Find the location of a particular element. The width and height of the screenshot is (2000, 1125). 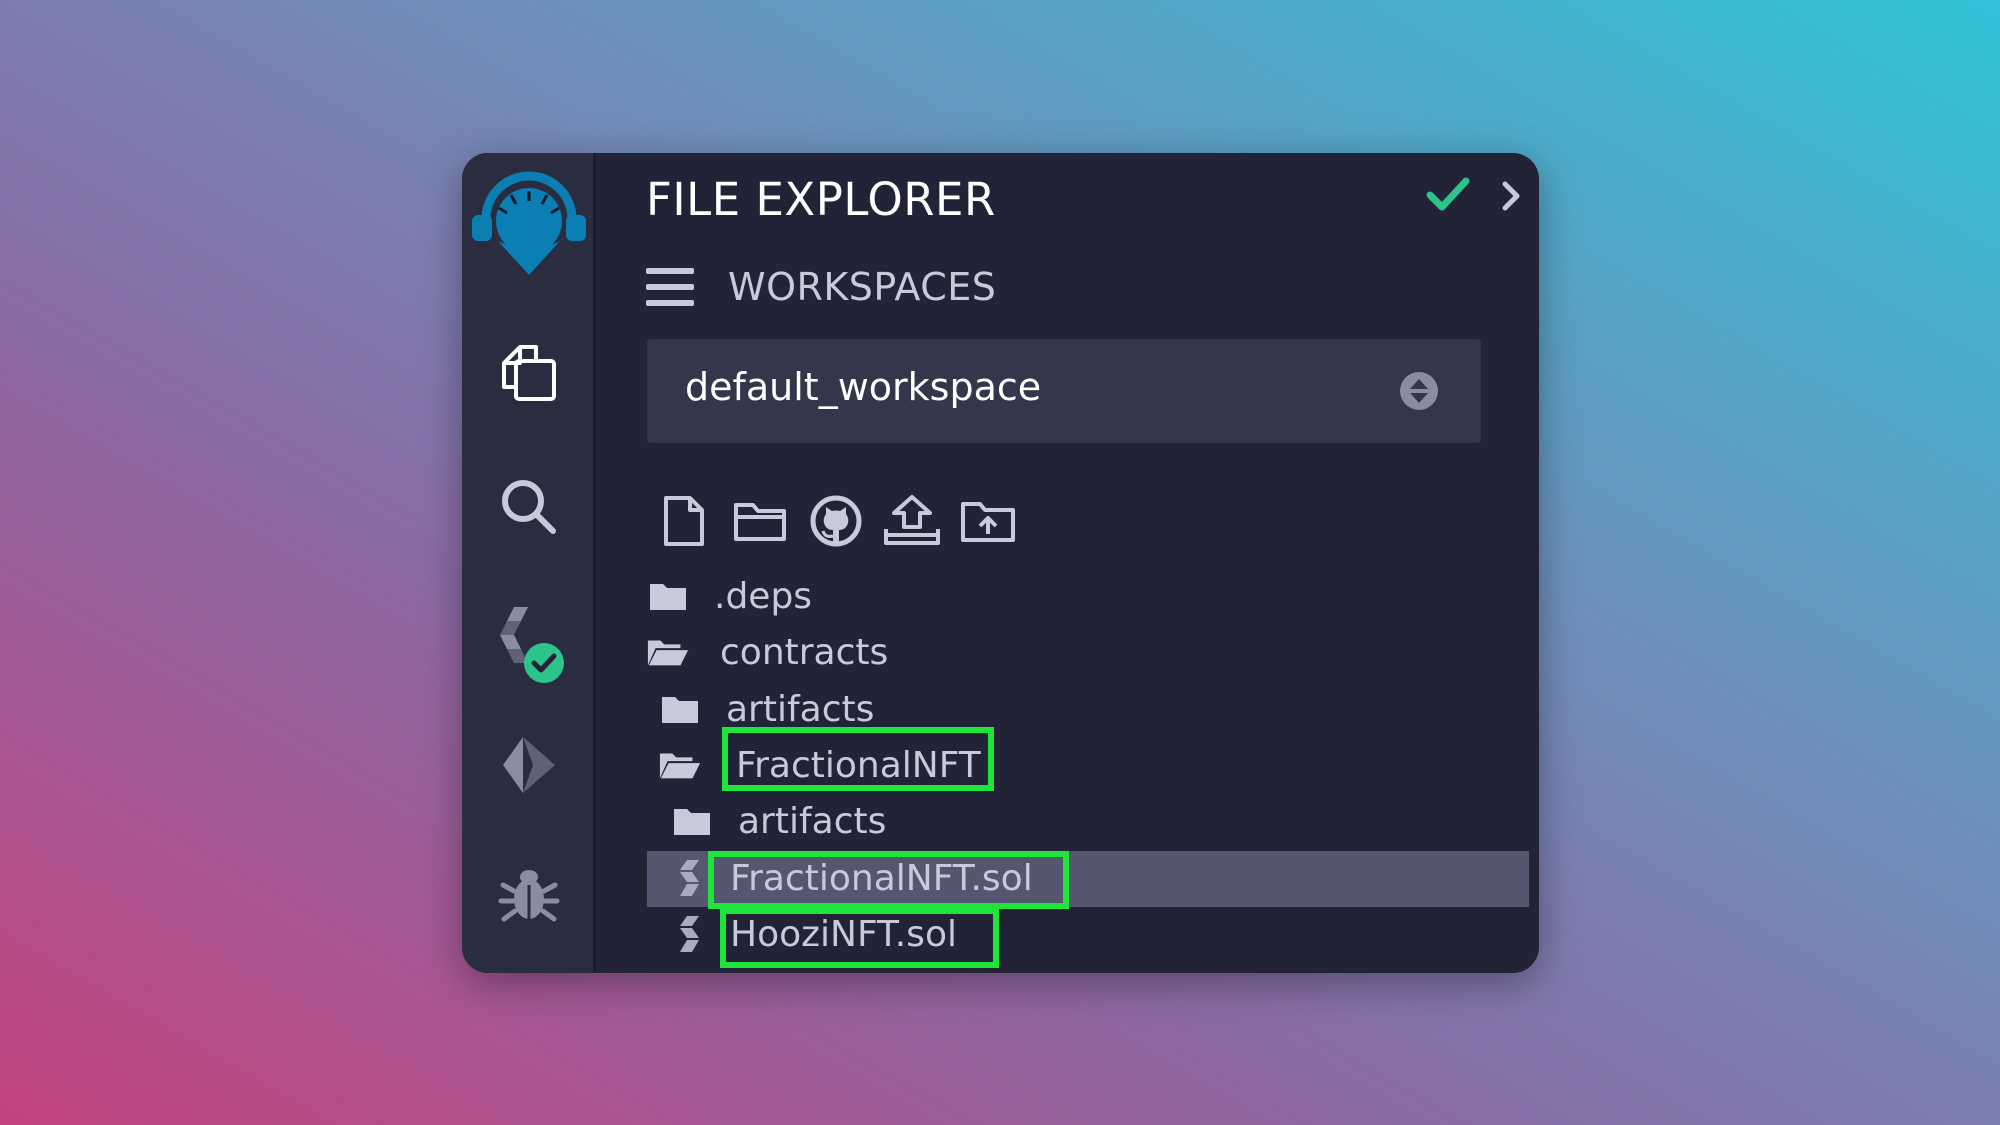

solidity-file-icon is located at coordinates (692, 934).